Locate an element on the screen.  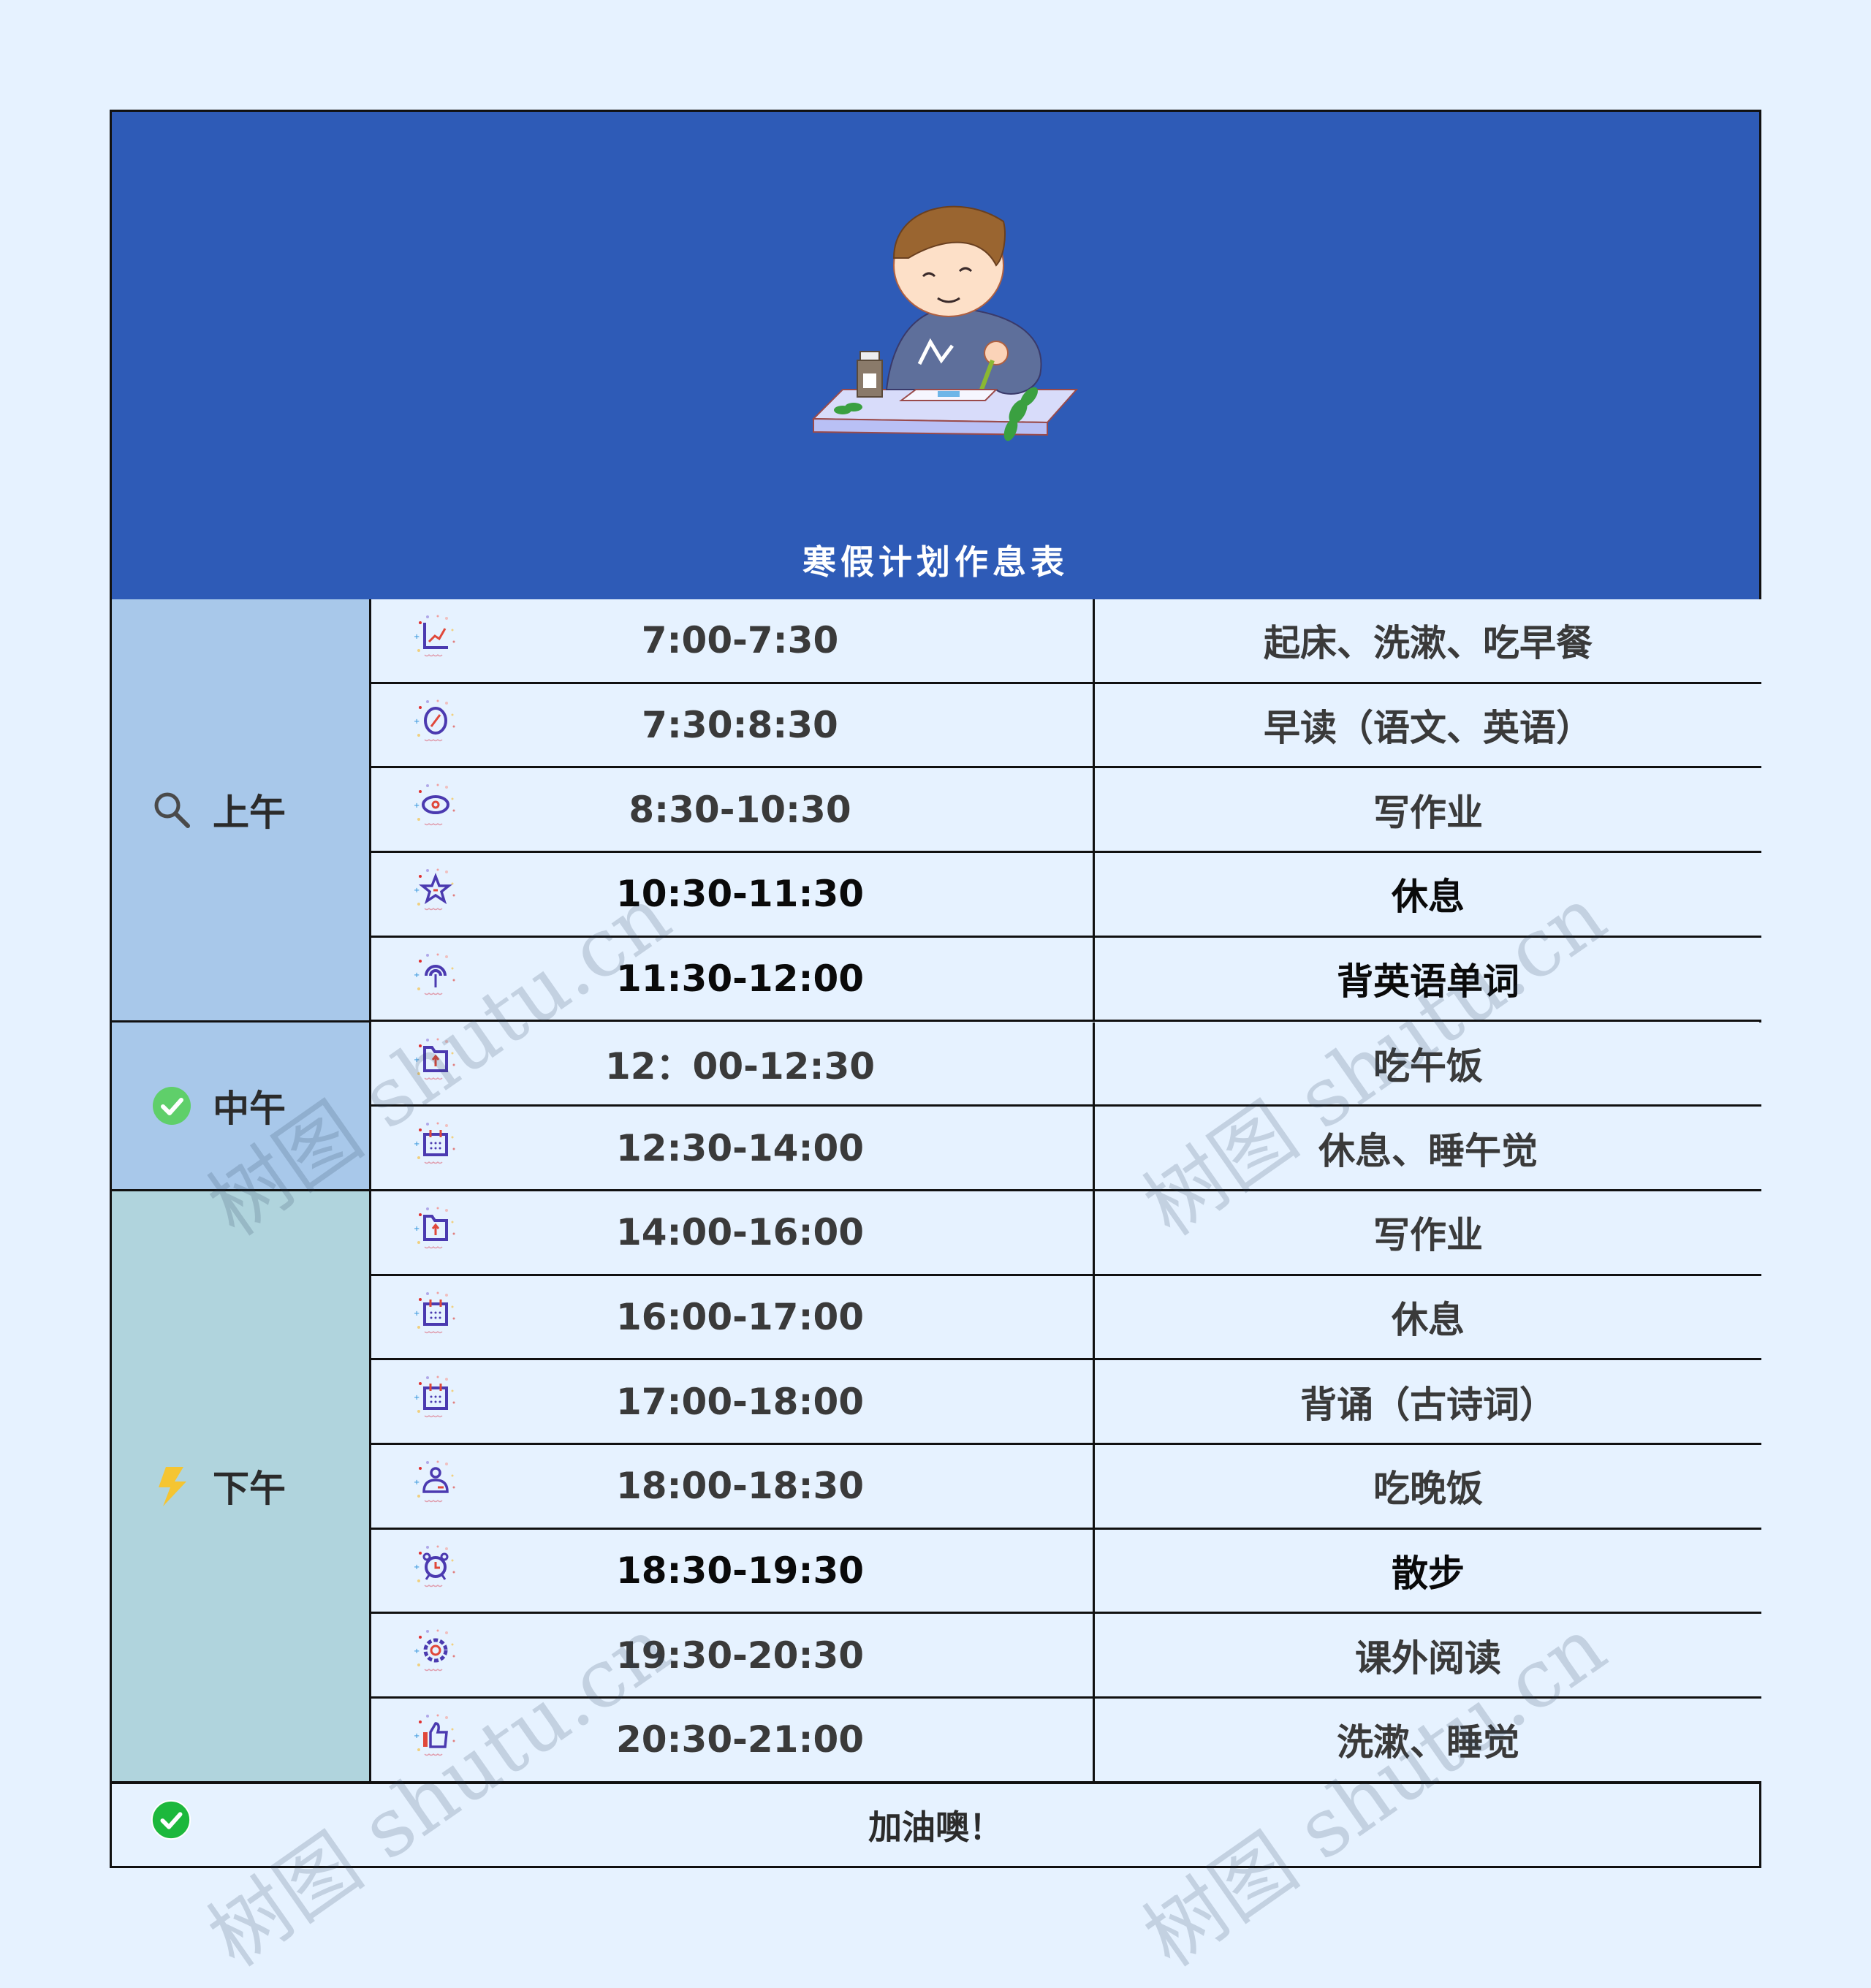
compass-icon: + is located at coordinates (435, 720).